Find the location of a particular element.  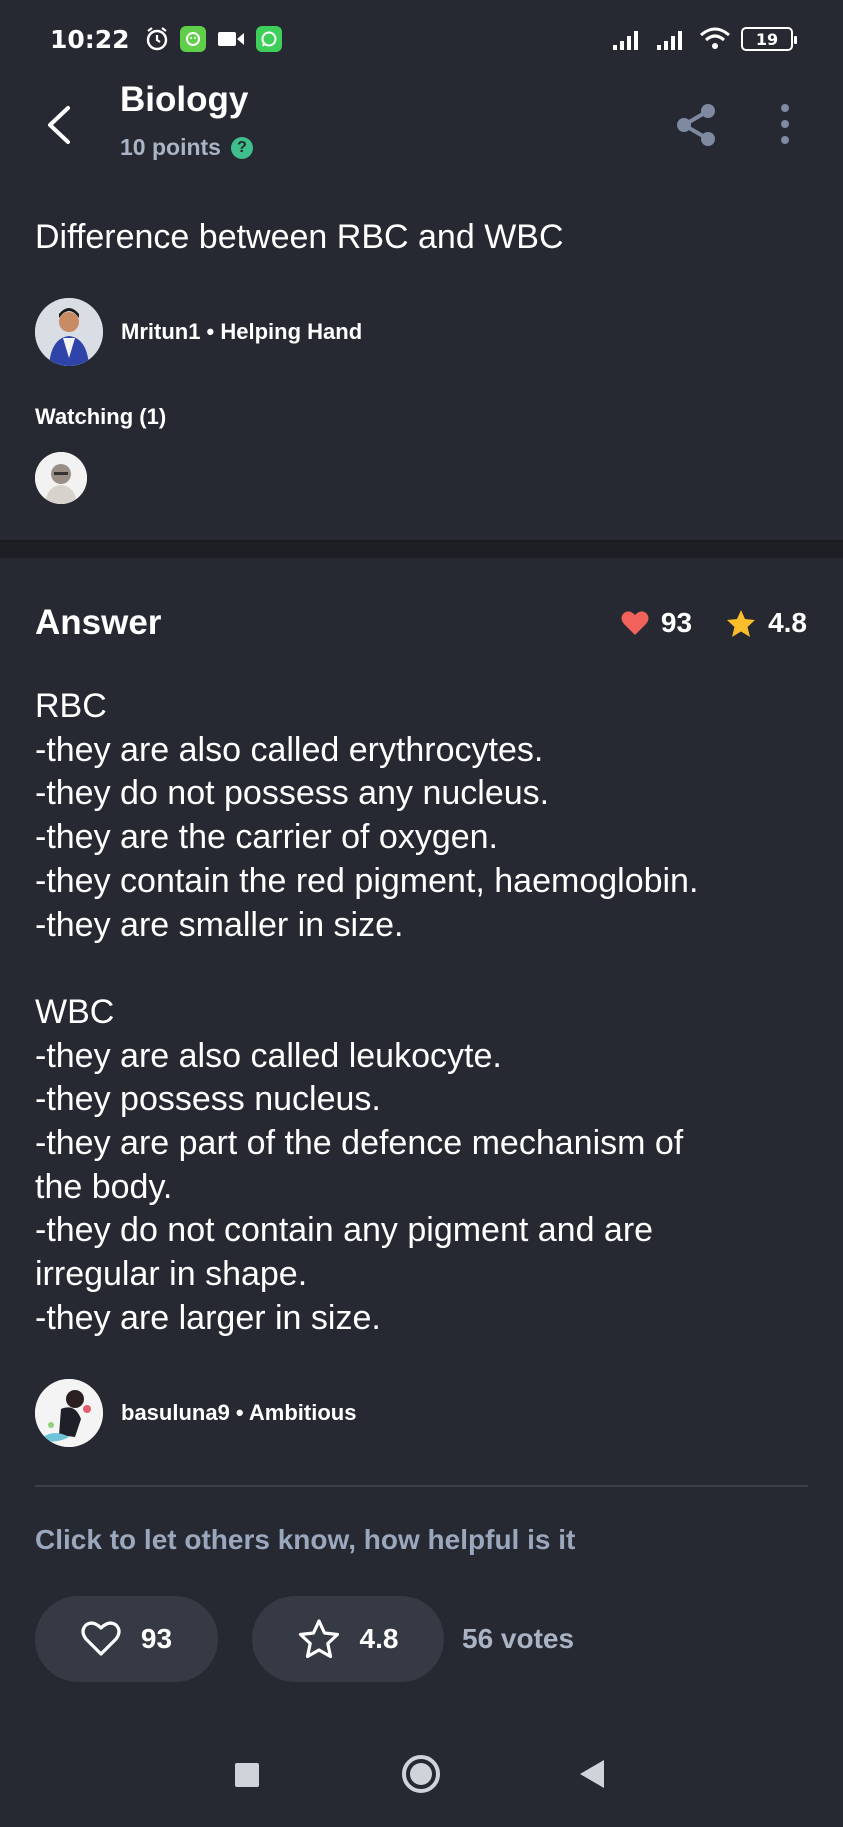

home-circle-icon is located at coordinates (421, 1774).